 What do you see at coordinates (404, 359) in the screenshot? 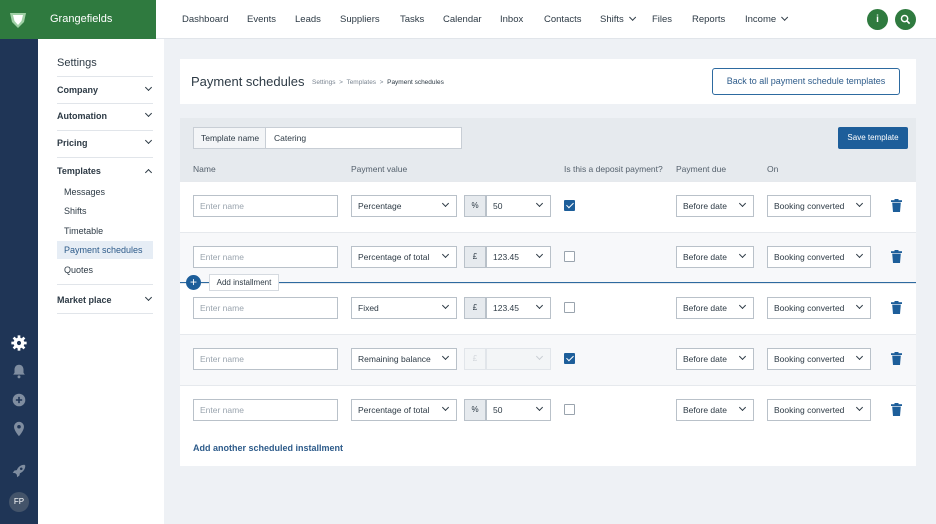
I see `payment-value-select: Remaining balance` at bounding box center [404, 359].